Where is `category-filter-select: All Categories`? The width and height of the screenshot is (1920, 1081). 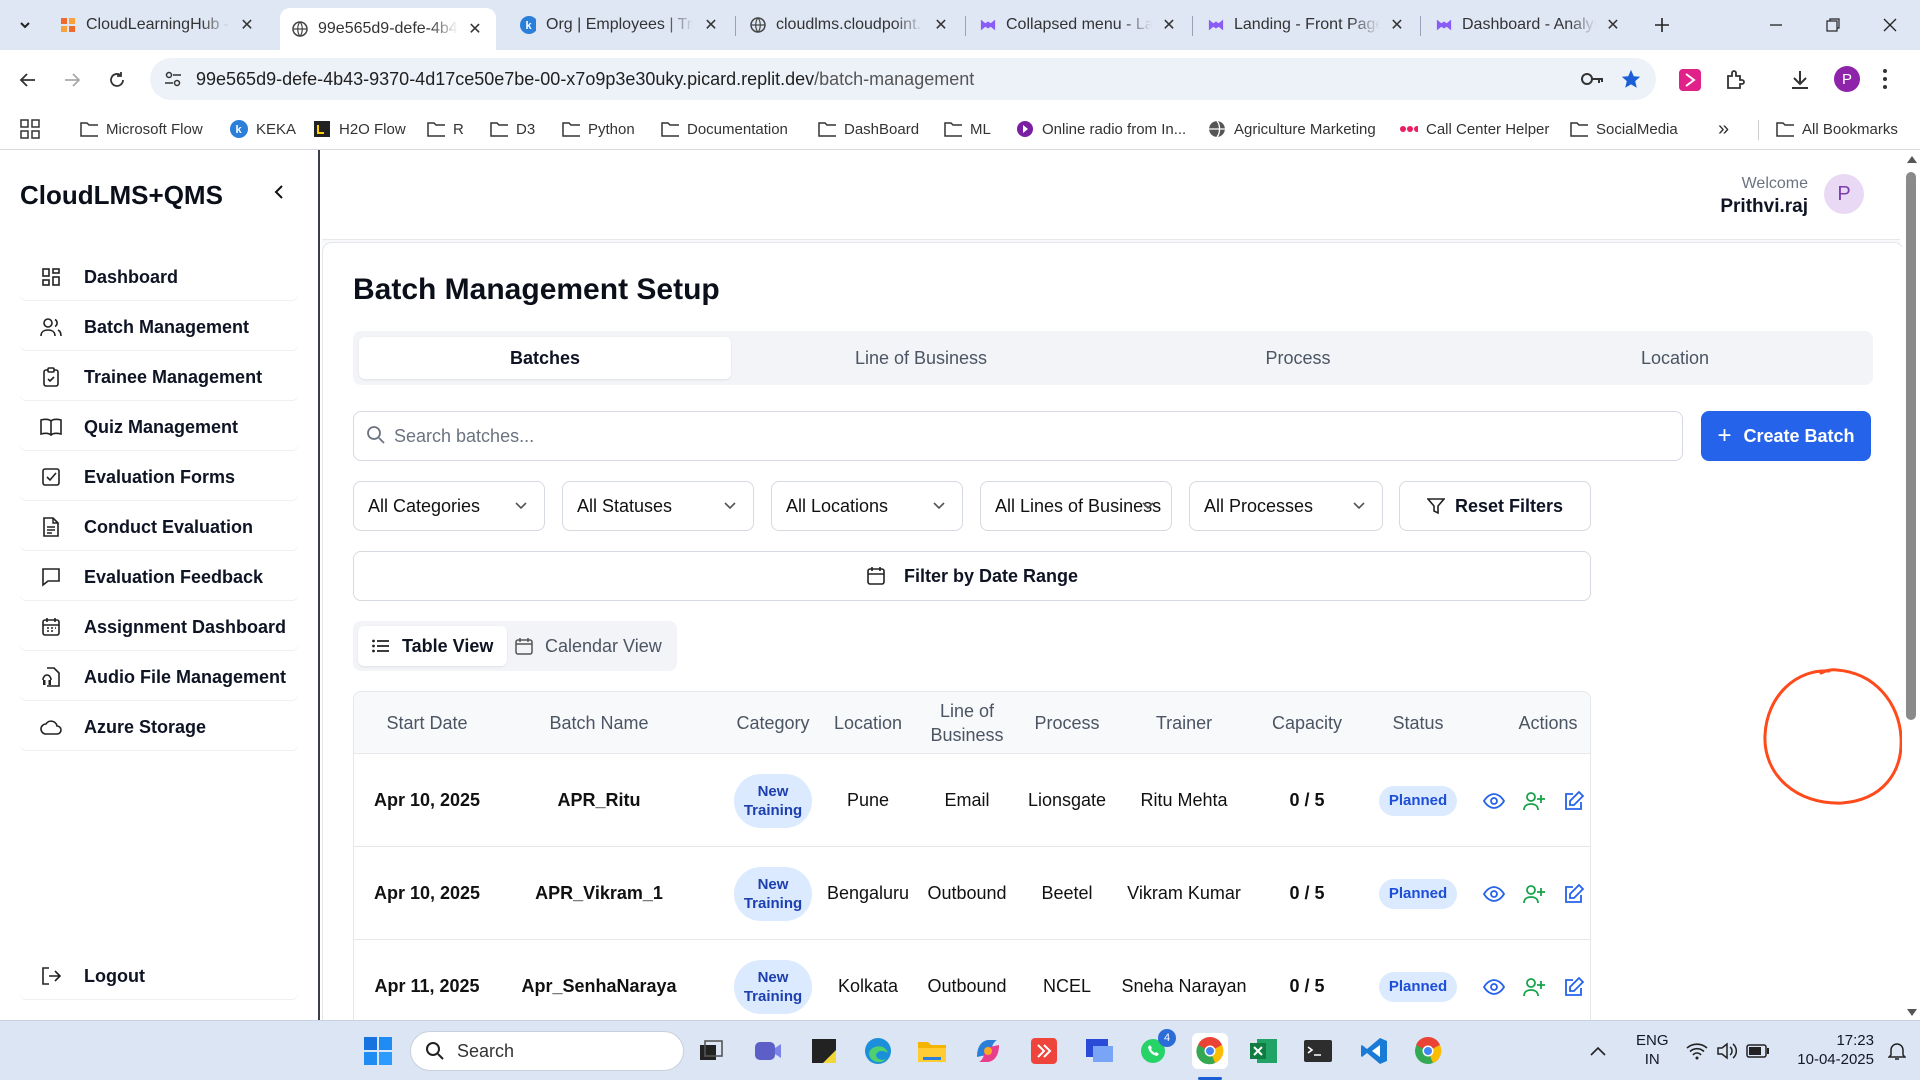 category-filter-select: All Categories is located at coordinates (449, 506).